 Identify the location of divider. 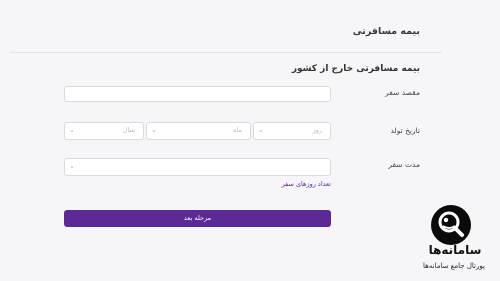
(226, 52).